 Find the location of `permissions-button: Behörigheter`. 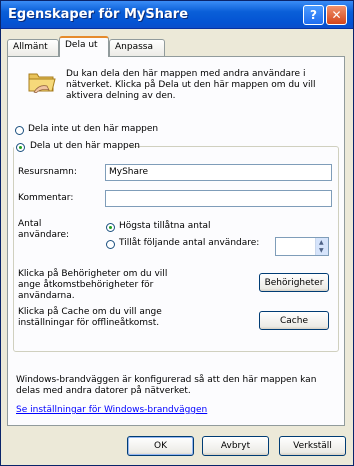

permissions-button: Behörigheter is located at coordinates (294, 282).